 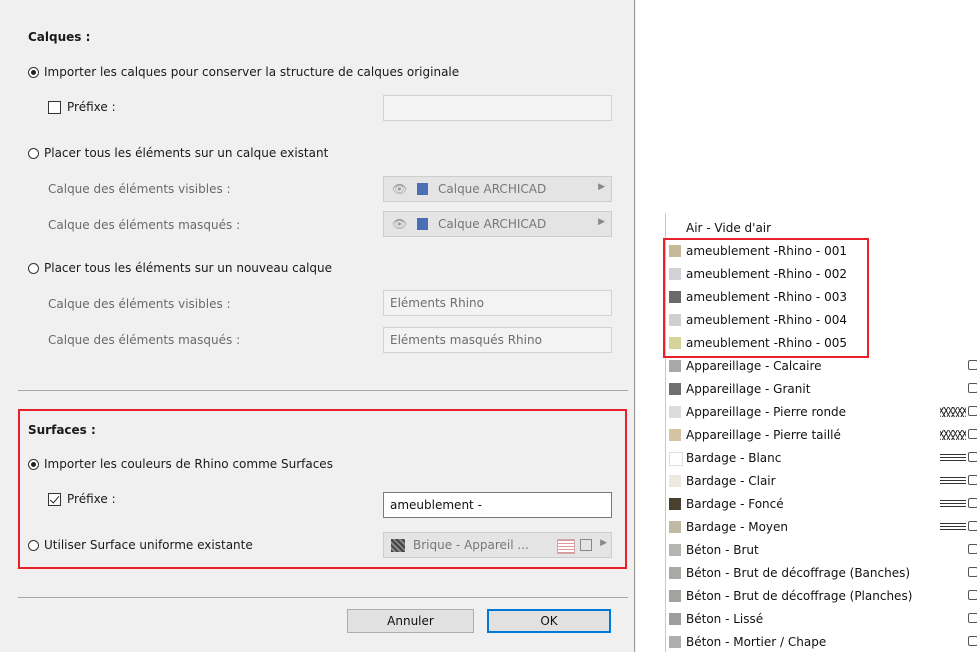 What do you see at coordinates (33, 464) in the screenshot?
I see `radio-import-colors-control` at bounding box center [33, 464].